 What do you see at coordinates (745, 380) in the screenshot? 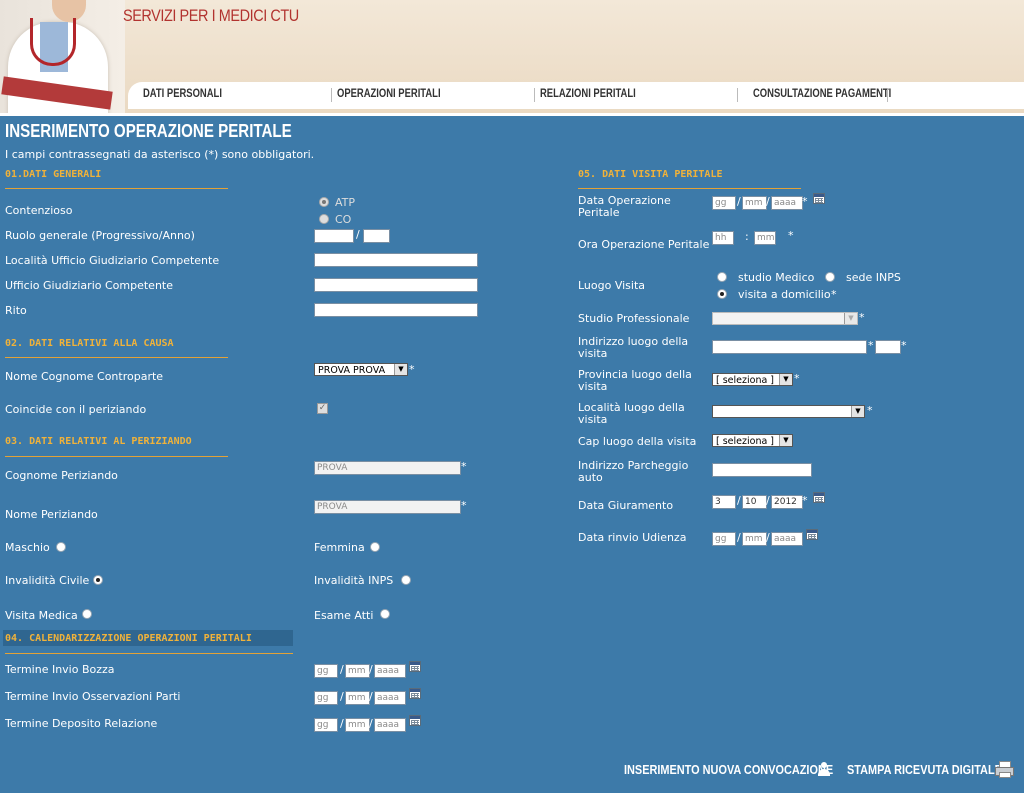
I see `provincia-selected-value: [ seleziona ]` at bounding box center [745, 380].